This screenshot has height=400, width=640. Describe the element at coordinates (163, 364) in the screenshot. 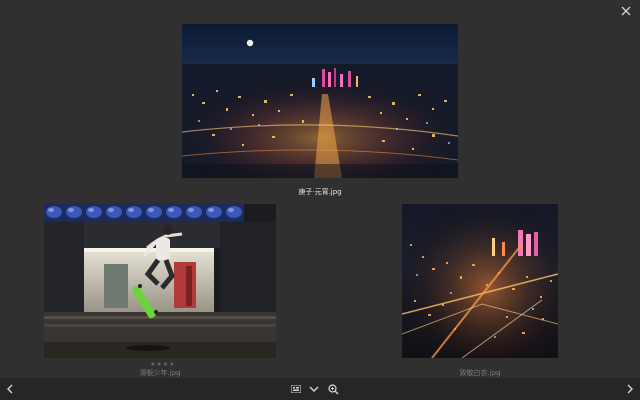

I see `rating-stars: ★★★★` at that location.